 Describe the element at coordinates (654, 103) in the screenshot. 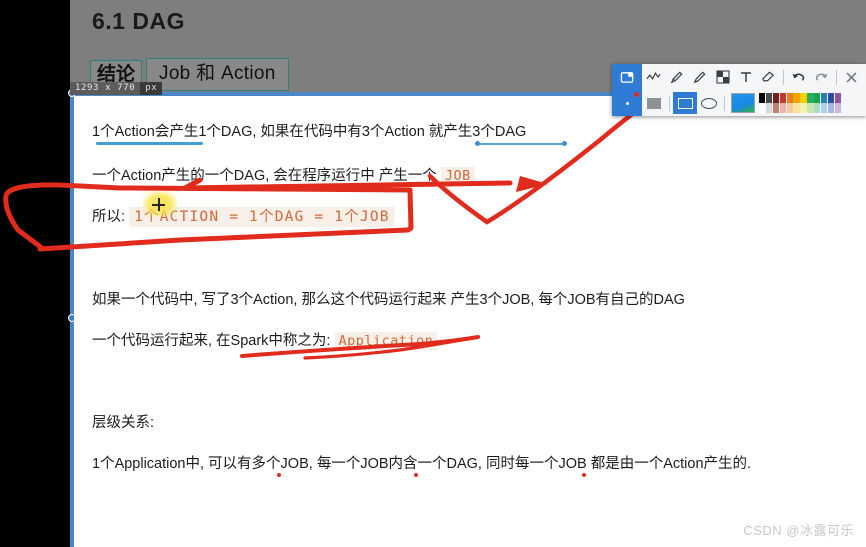

I see `filled-rect-icon` at that location.